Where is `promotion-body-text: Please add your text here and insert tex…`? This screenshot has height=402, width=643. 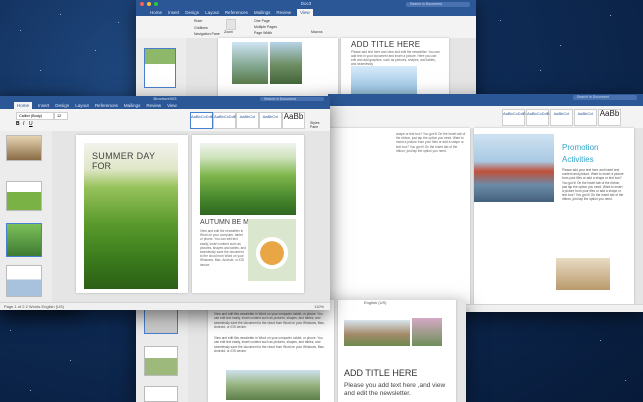 promotion-body-text: Please add your text here and insert tex… is located at coordinates (593, 185).